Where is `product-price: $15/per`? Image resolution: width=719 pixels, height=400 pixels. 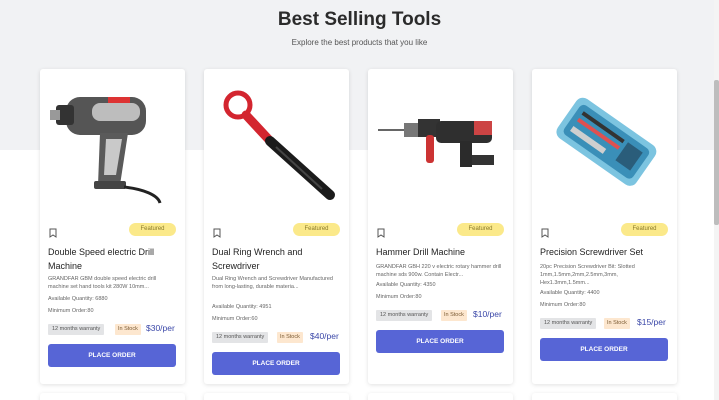 product-price: $15/per is located at coordinates (651, 322).